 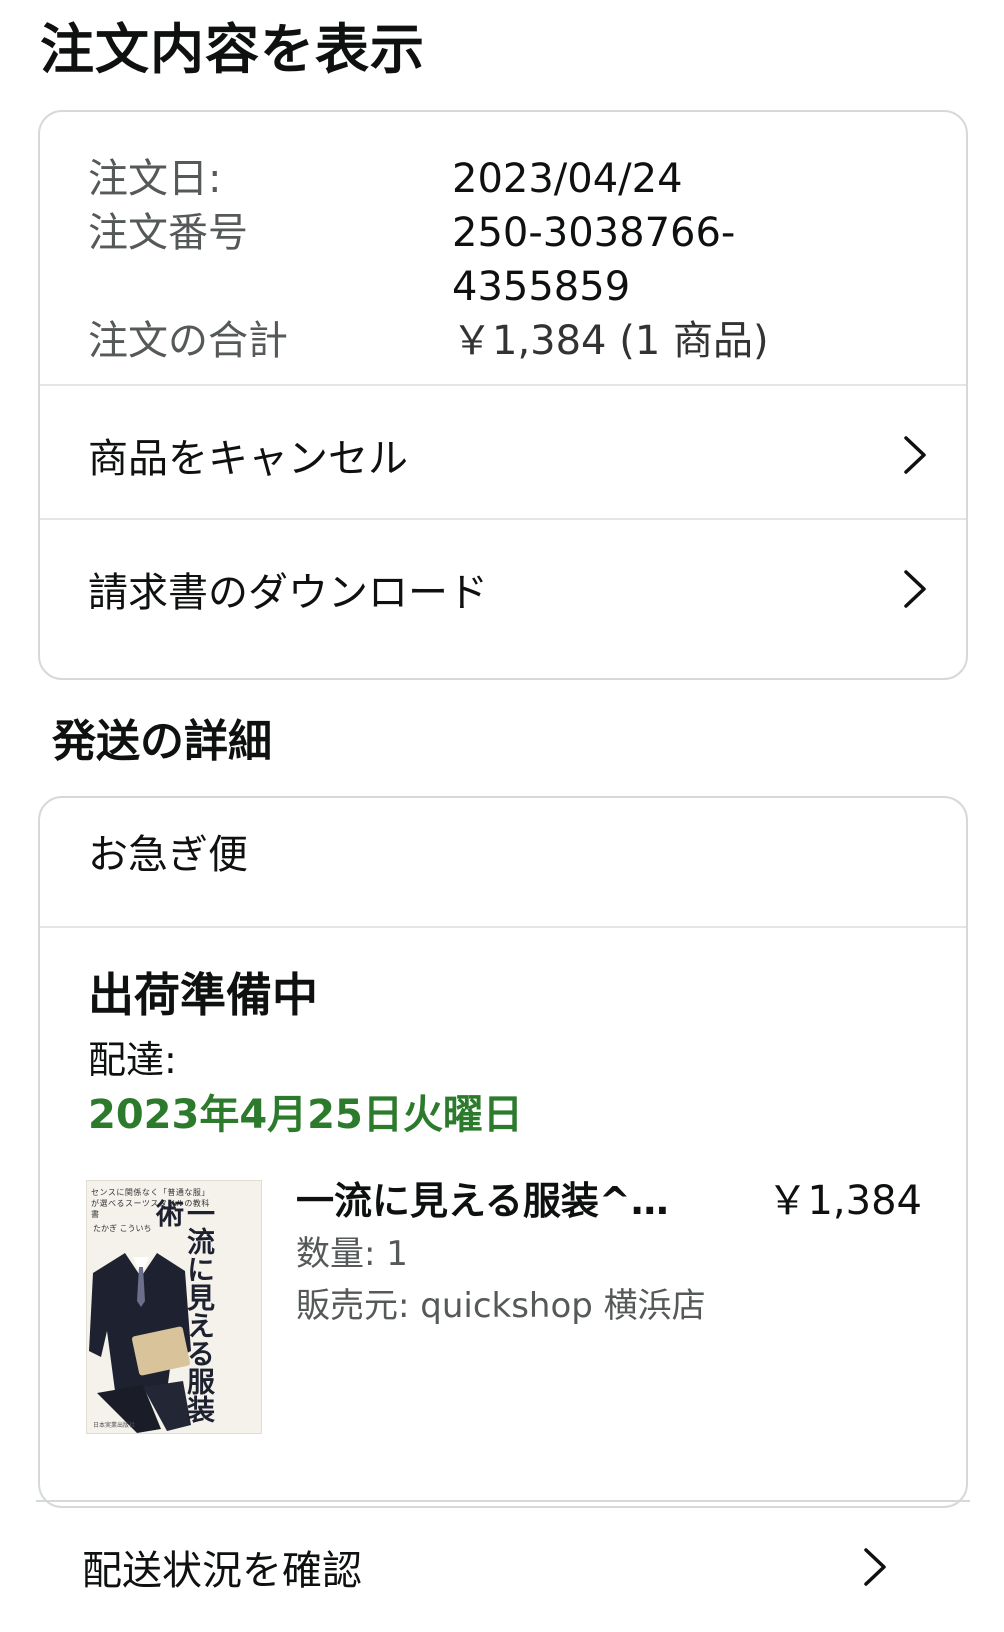 I want to click on download-invoice-label: 請求書のダウンロード, so click(x=288, y=593).